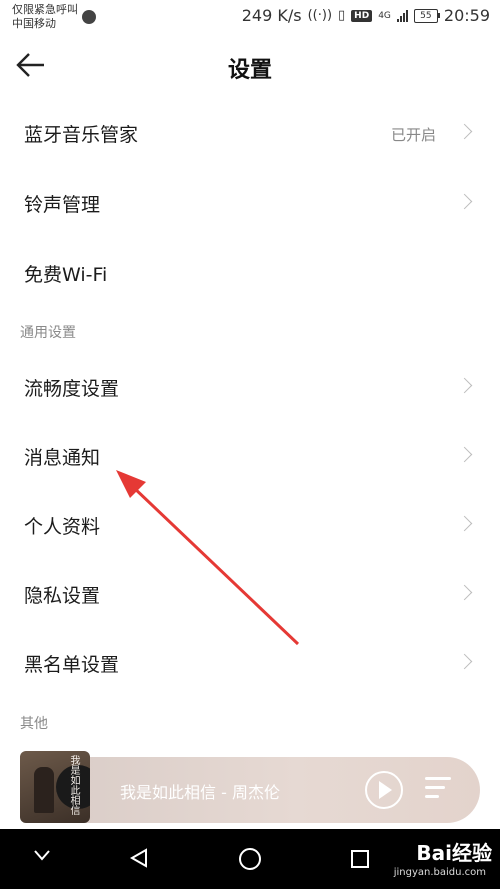 Image resolution: width=500 pixels, height=889 pixels. Describe the element at coordinates (62, 596) in the screenshot. I see `row-label: 隐私设置` at that location.